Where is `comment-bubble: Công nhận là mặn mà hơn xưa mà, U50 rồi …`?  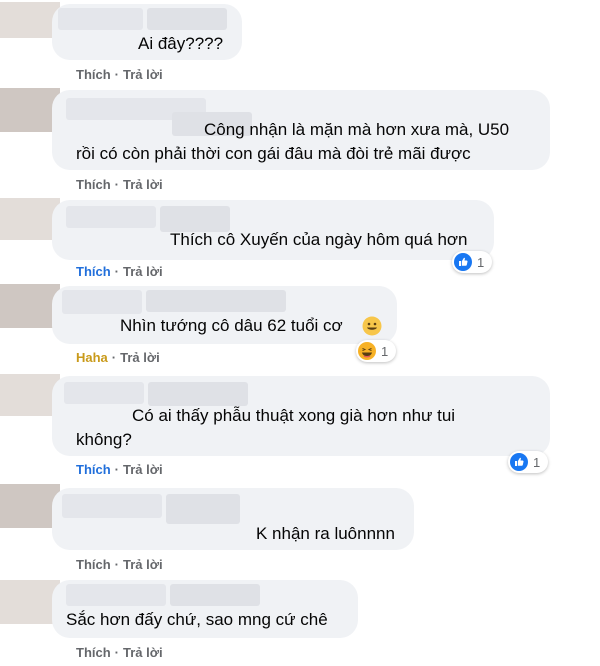
comment-bubble: Công nhận là mặn mà hơn xưa mà, U50 rồi … is located at coordinates (301, 130).